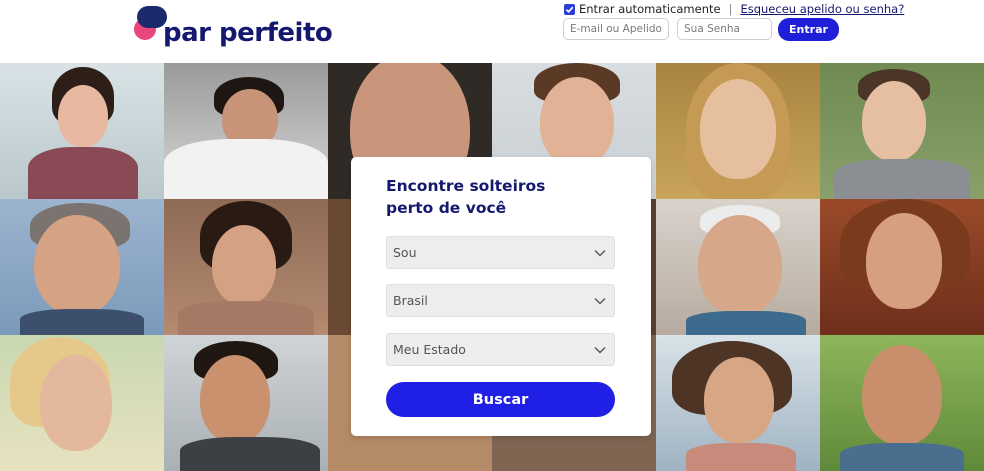  Describe the element at coordinates (506, 197) in the screenshot. I see `search-card-title: Encontre solteiros perto de você` at that location.